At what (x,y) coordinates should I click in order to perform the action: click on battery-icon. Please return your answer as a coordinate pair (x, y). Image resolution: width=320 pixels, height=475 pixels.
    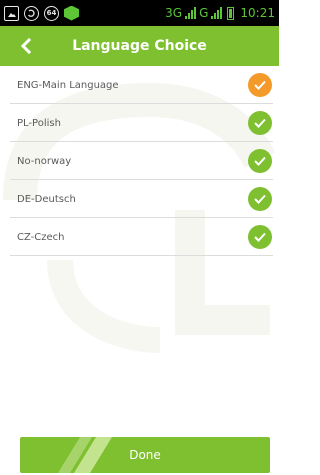
    Looking at the image, I should click on (231, 13).